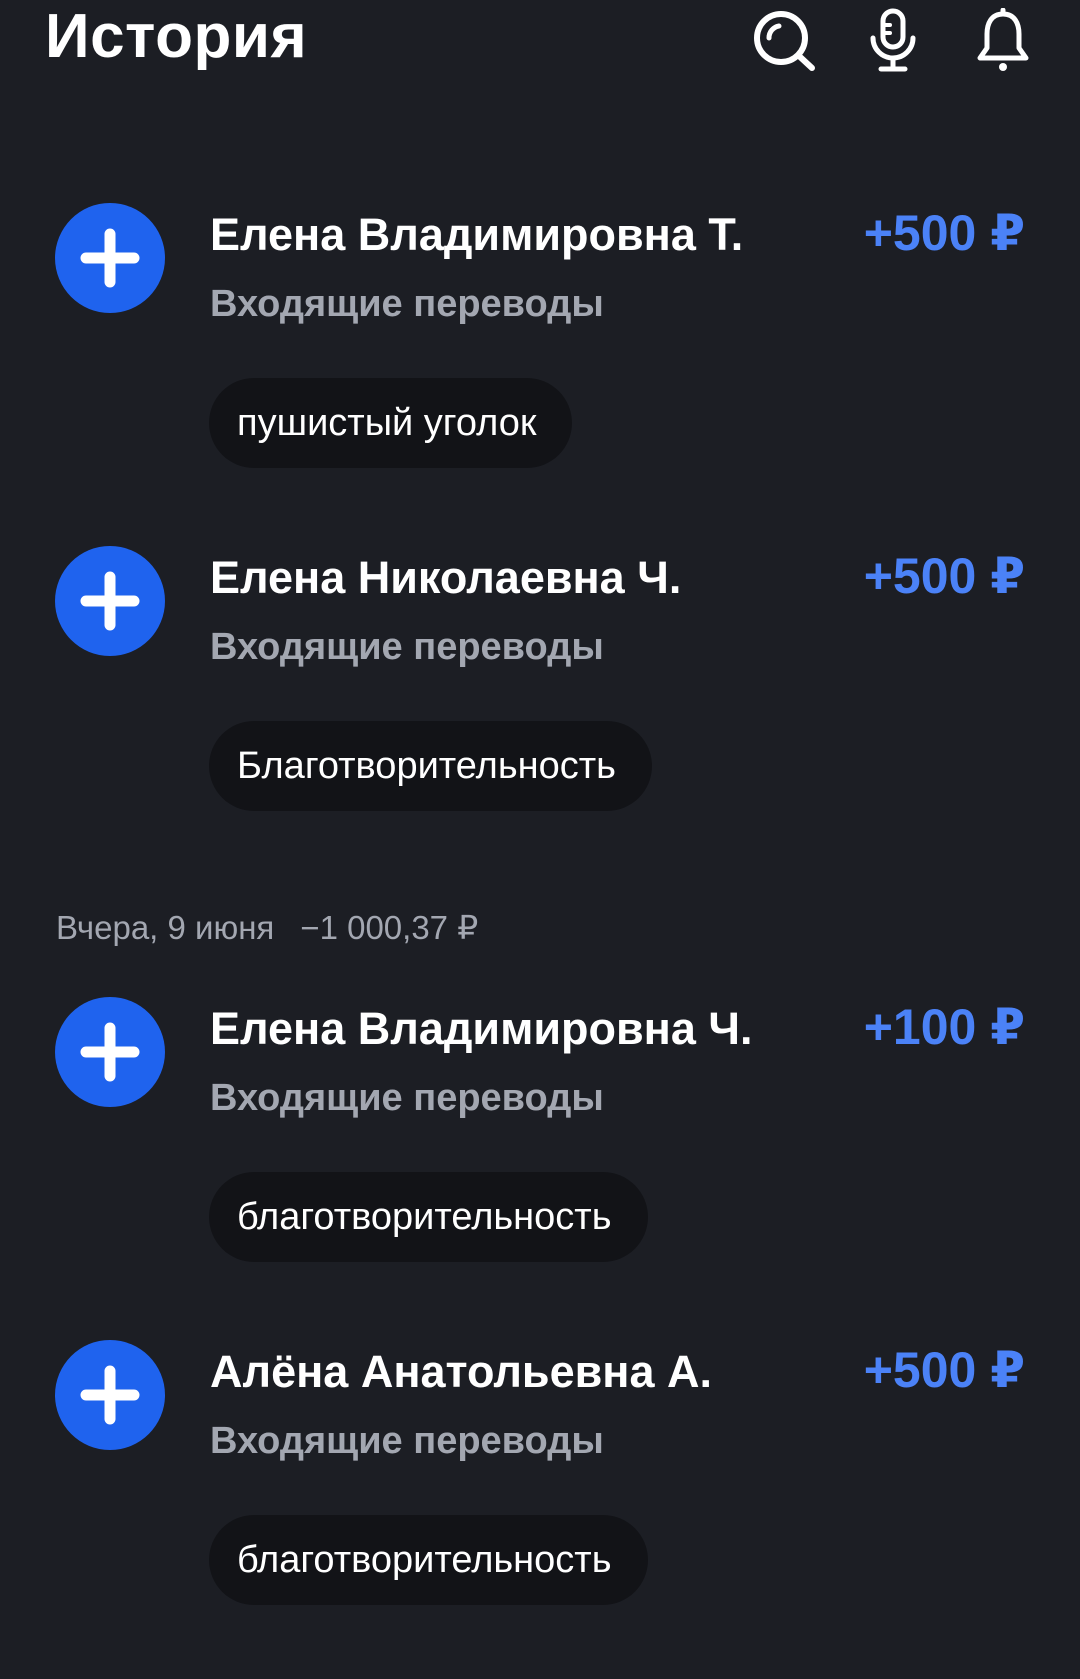  What do you see at coordinates (481, 1028) in the screenshot?
I see `transaction-sender: Елена Владимировна Ч.` at bounding box center [481, 1028].